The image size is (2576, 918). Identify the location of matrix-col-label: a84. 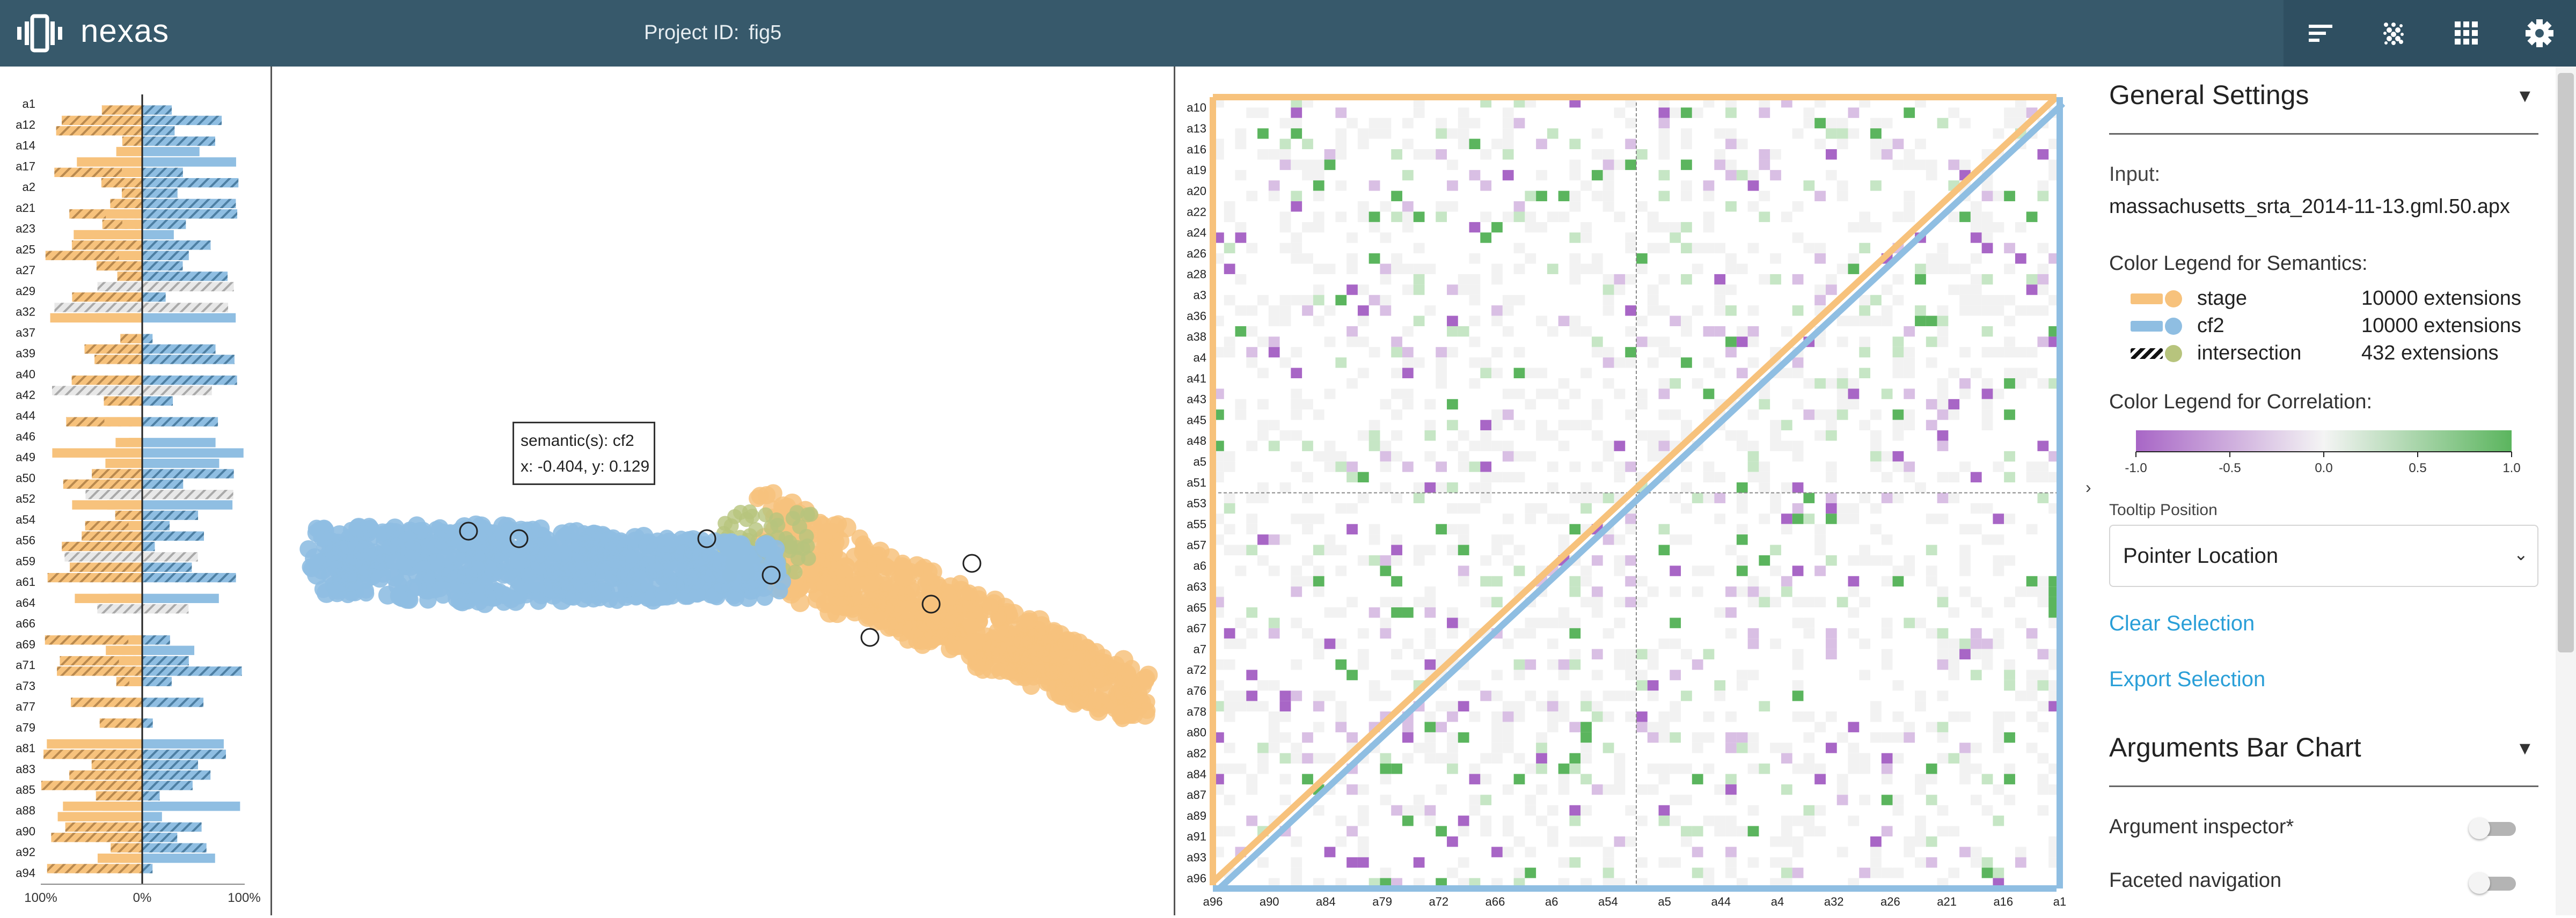
(1326, 901).